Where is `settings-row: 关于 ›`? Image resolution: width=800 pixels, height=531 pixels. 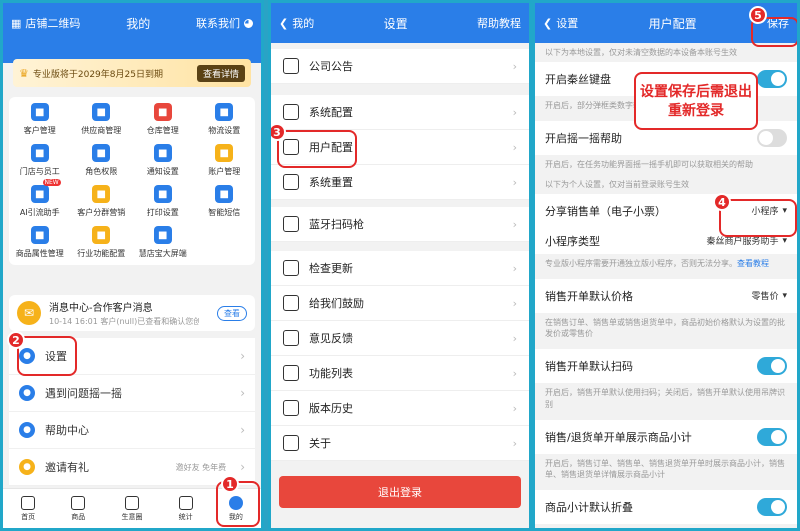
settings-row: 关于 › is located at coordinates (400, 443).